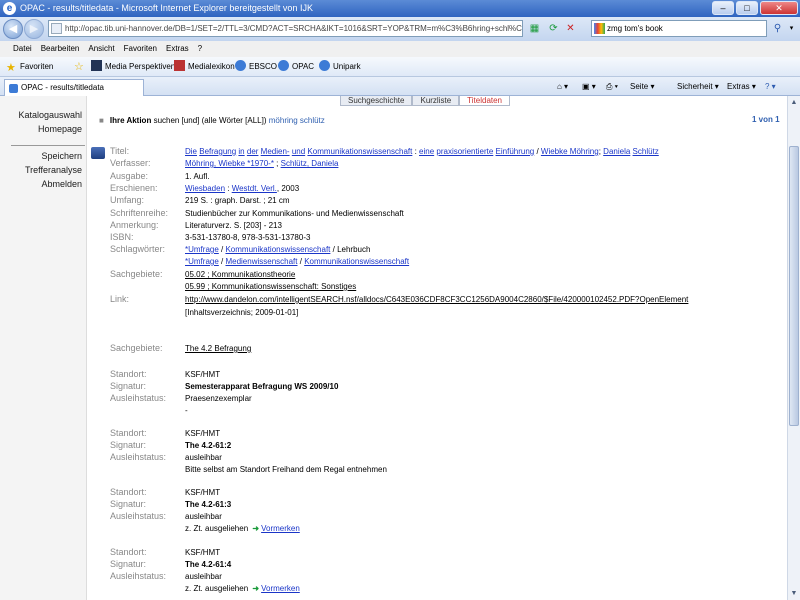 This screenshot has height=600, width=800. What do you see at coordinates (241, 151) in the screenshot?
I see `title-word-link: in` at bounding box center [241, 151].